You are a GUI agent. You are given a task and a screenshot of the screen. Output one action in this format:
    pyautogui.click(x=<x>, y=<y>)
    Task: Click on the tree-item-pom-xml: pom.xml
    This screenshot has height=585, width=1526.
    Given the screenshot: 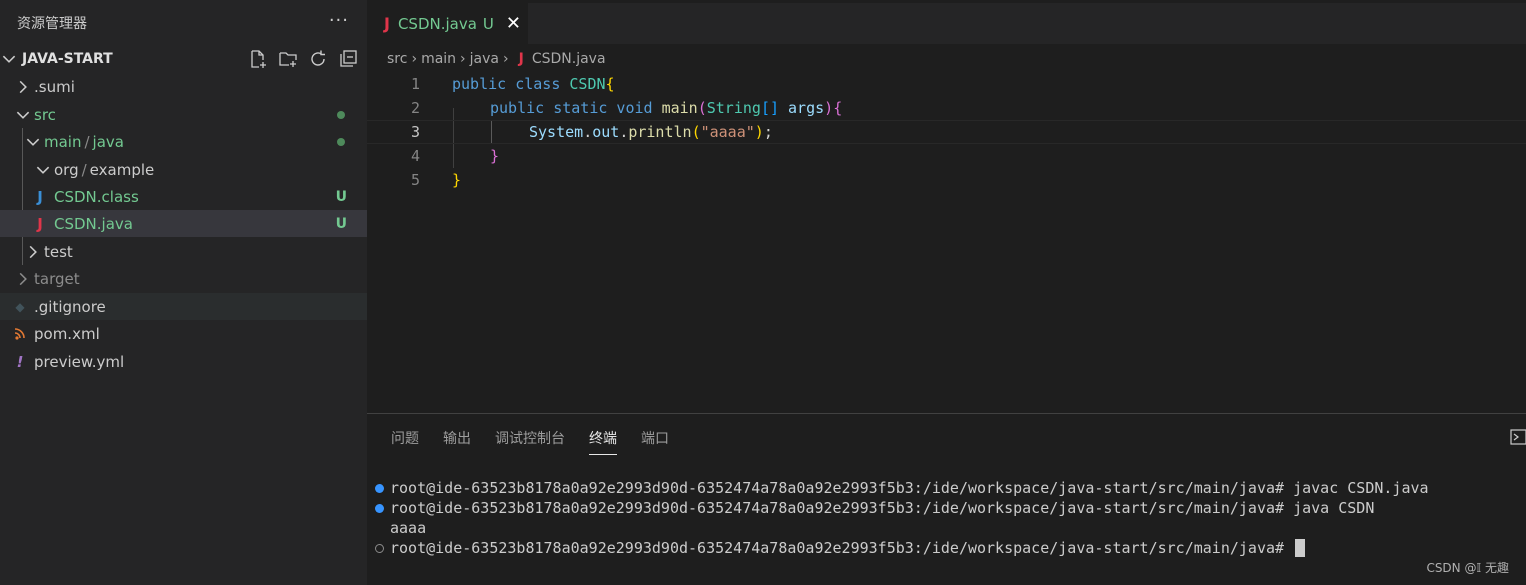 What is the action you would take?
    pyautogui.click(x=183, y=333)
    